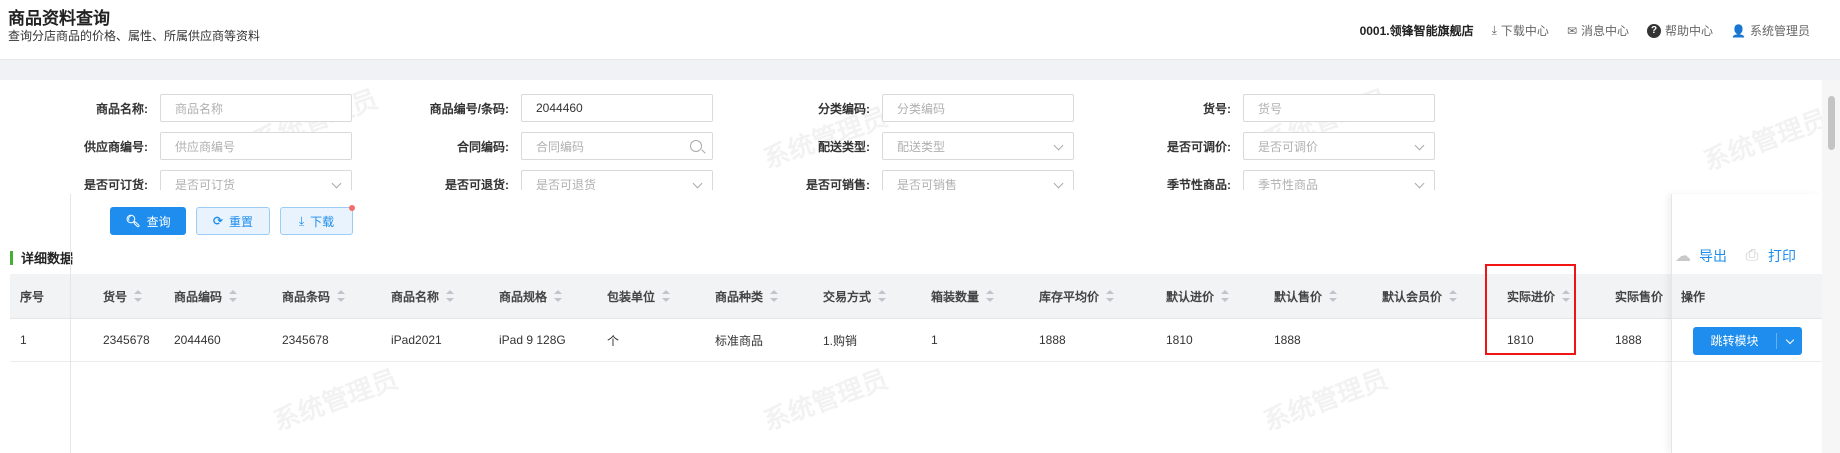 Image resolution: width=1840 pixels, height=453 pixels. I want to click on filter-label: 是否可订货:, so click(116, 184).